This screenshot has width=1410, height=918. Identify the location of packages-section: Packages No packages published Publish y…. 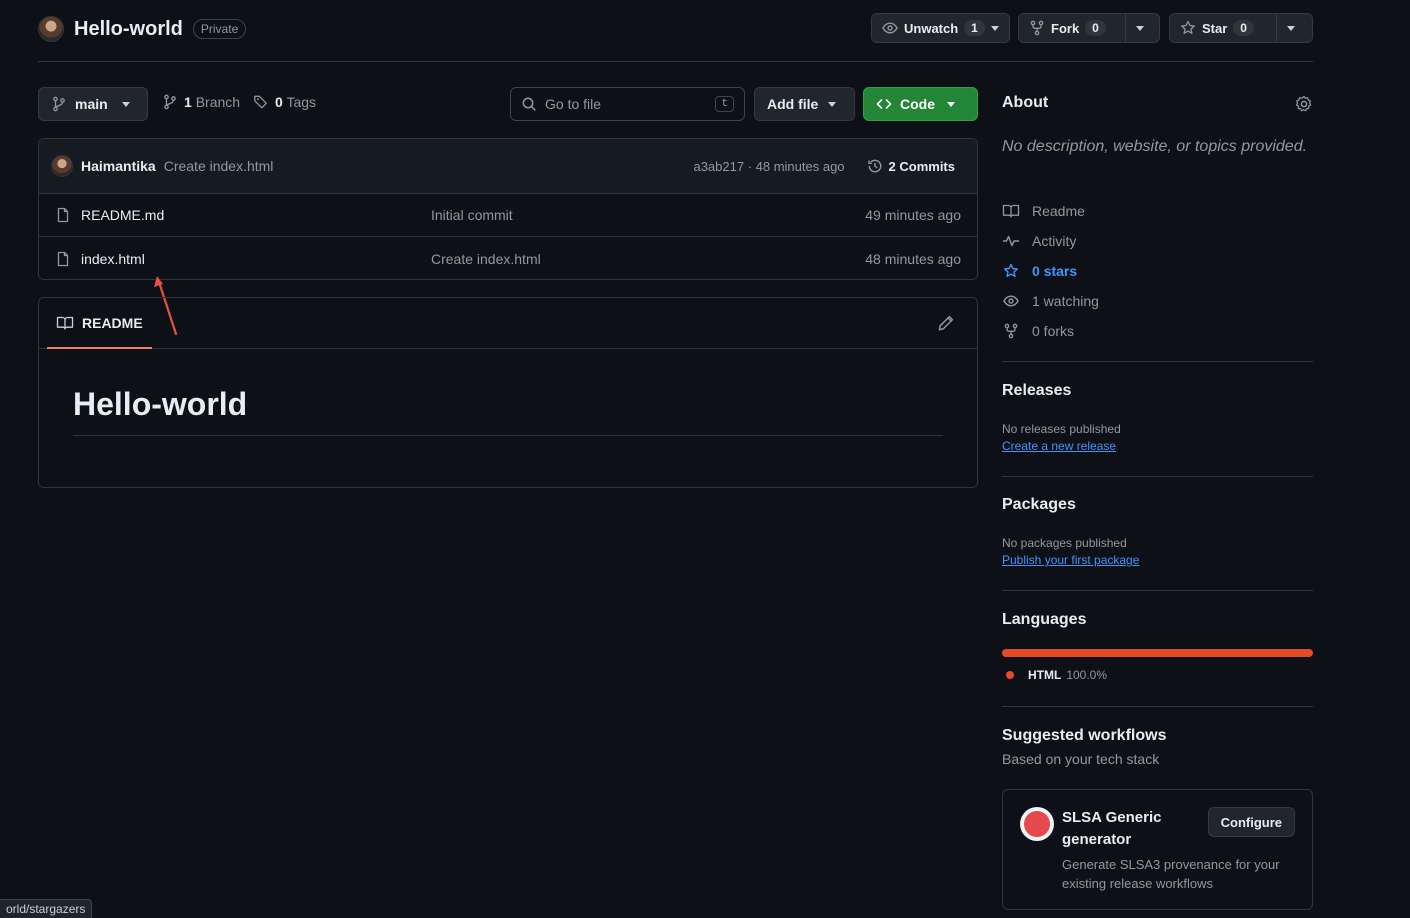
(1157, 531).